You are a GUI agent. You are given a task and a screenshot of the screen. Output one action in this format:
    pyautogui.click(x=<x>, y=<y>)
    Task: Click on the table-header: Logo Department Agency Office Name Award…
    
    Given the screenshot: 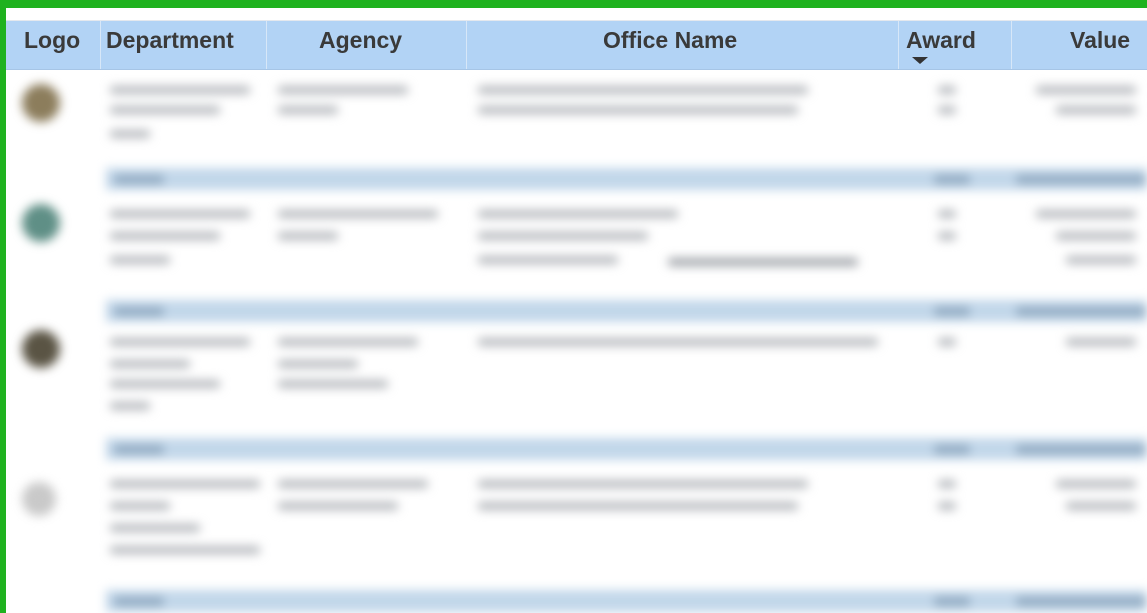 What is the action you would take?
    pyautogui.click(x=576, y=45)
    